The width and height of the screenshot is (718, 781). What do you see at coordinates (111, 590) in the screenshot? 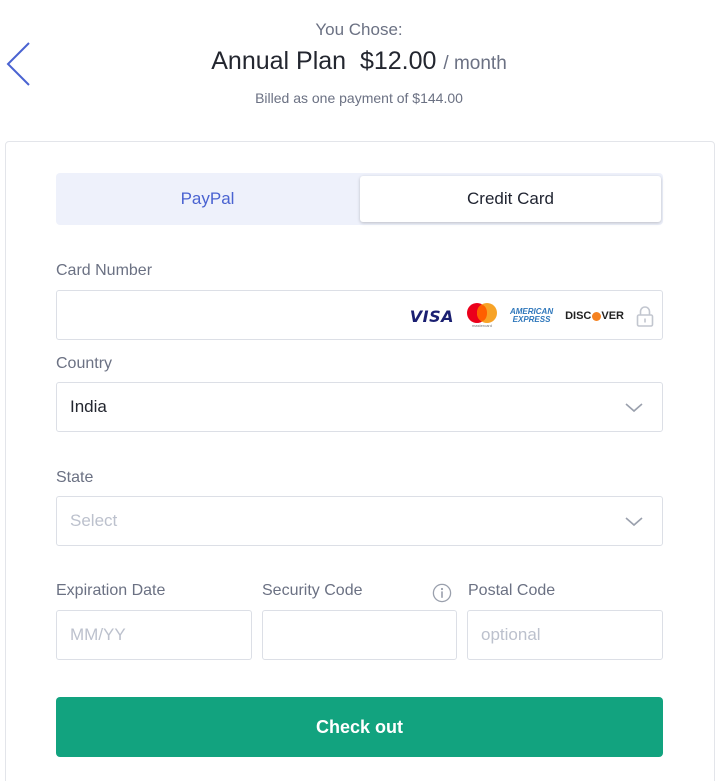
I see `expiration-label: Expiration Date` at bounding box center [111, 590].